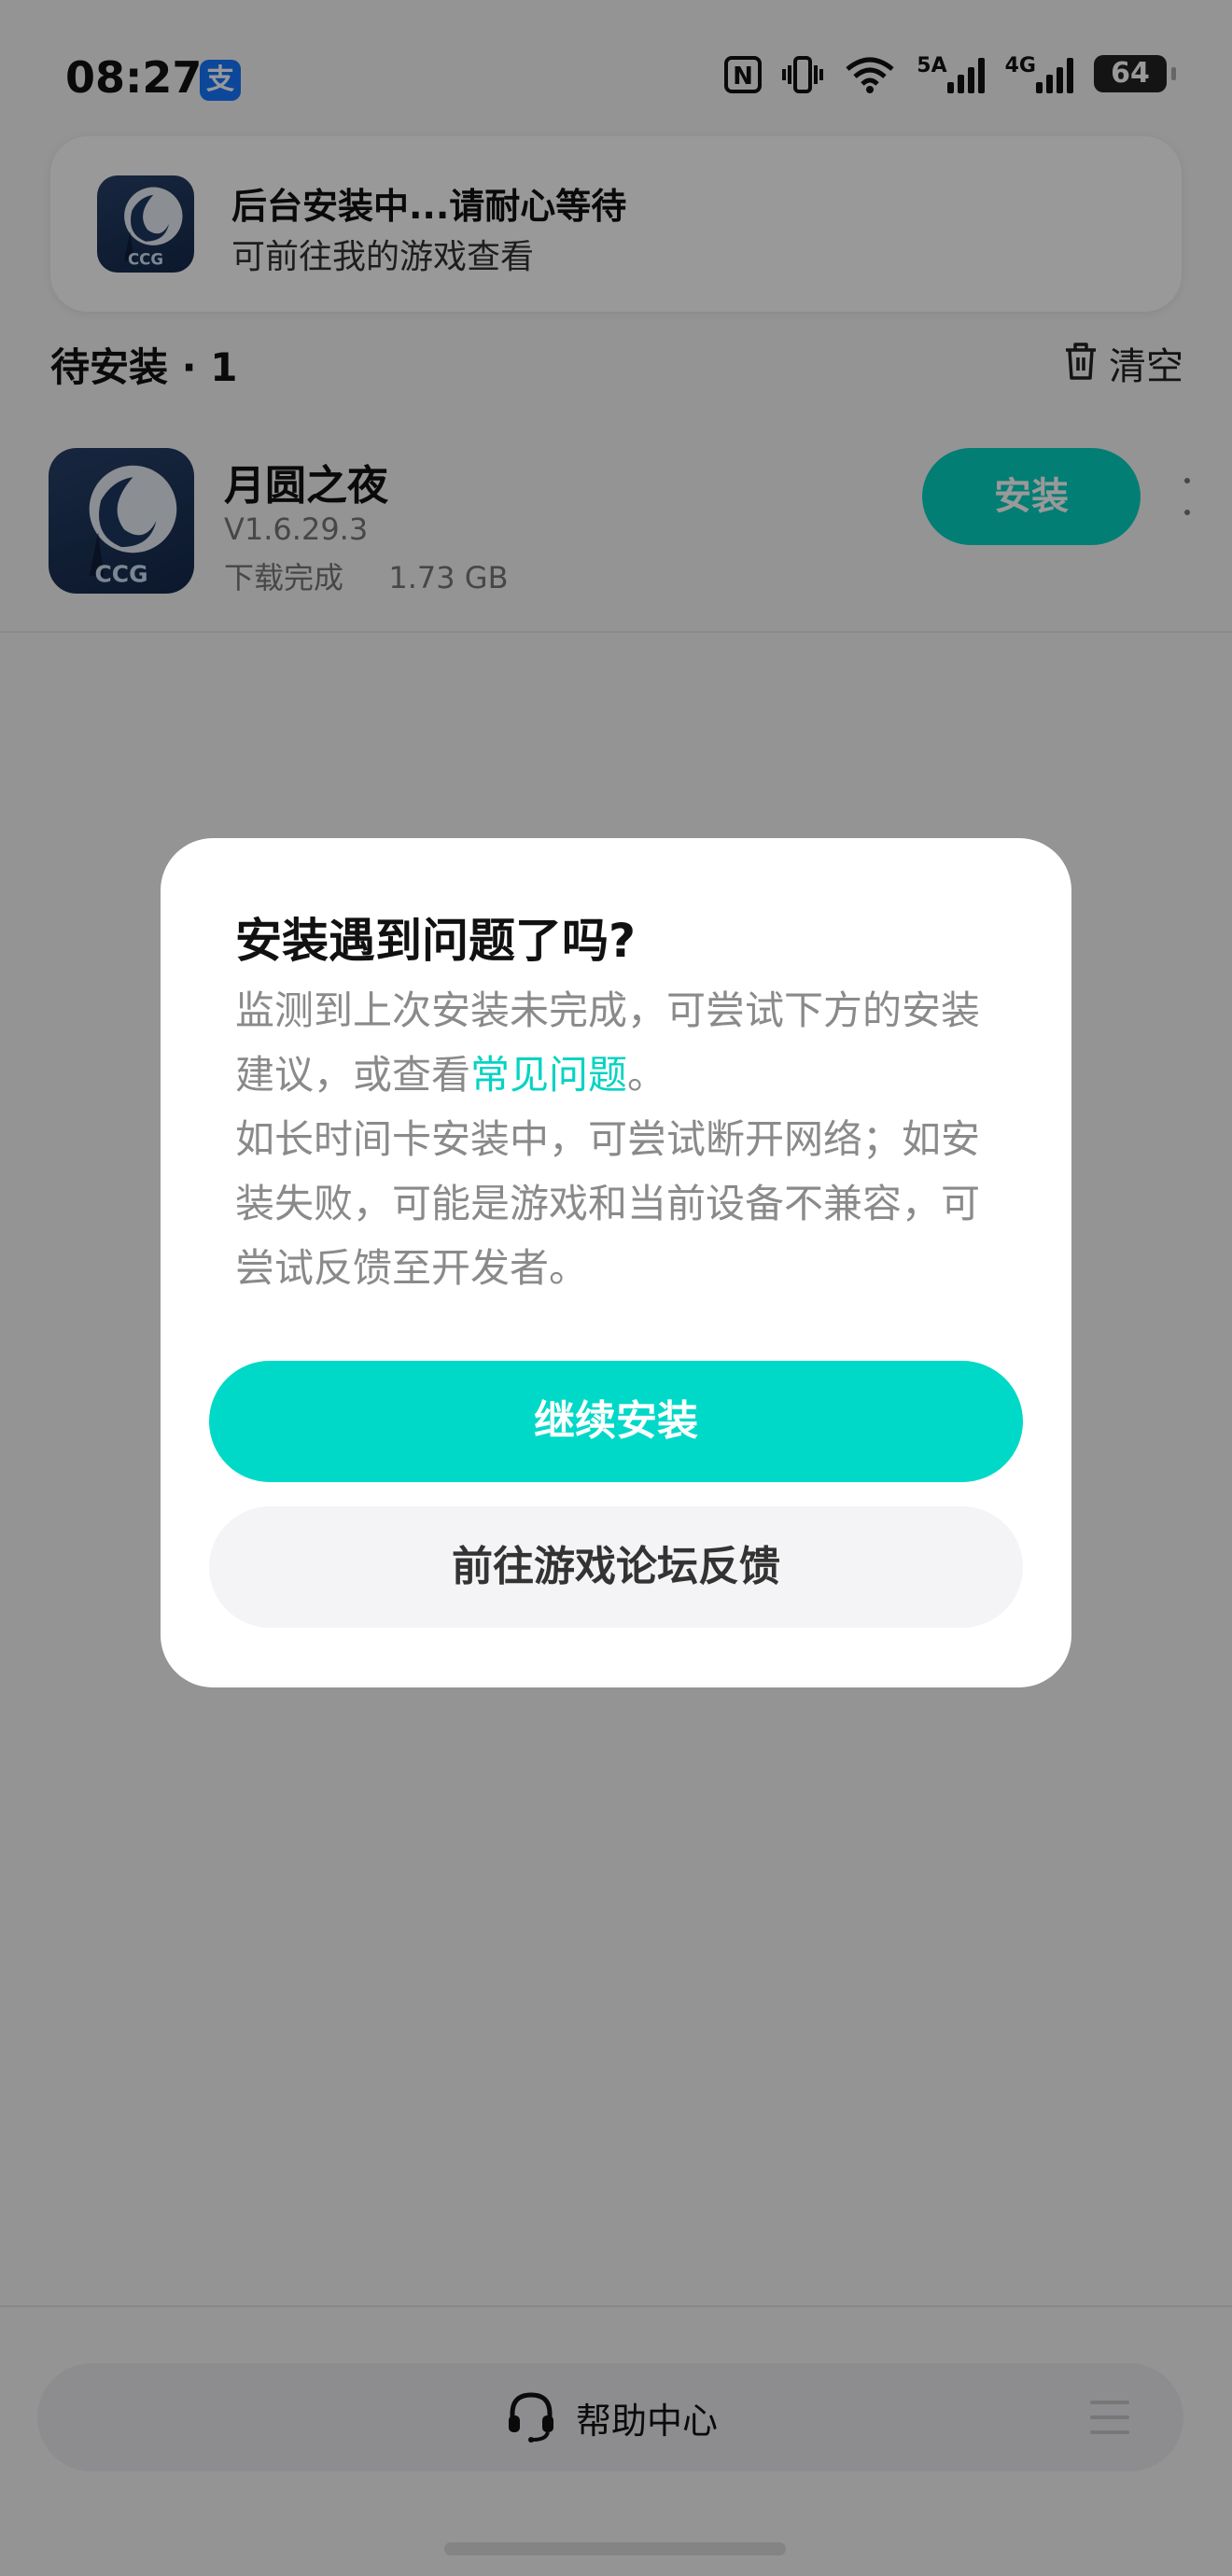 The width and height of the screenshot is (1232, 2576). I want to click on forum-feedback-button: 前往游戏论坛反馈, so click(616, 1567).